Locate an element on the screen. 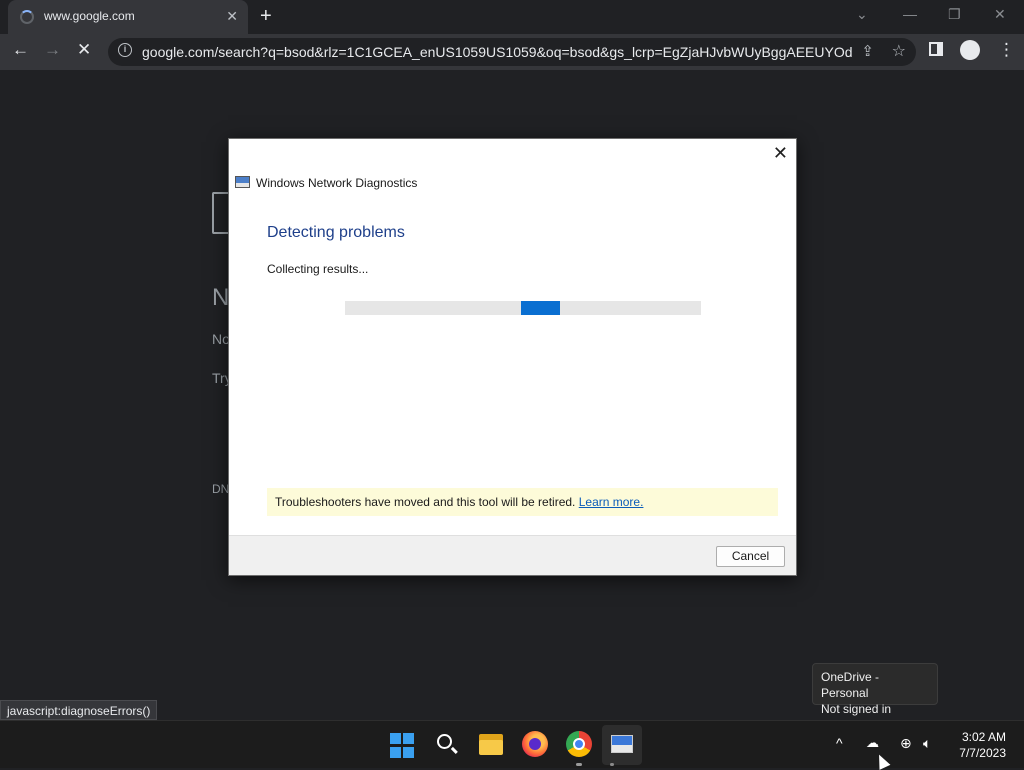 The width and height of the screenshot is (1024, 770). dialog-footer: Cancel is located at coordinates (512, 555).